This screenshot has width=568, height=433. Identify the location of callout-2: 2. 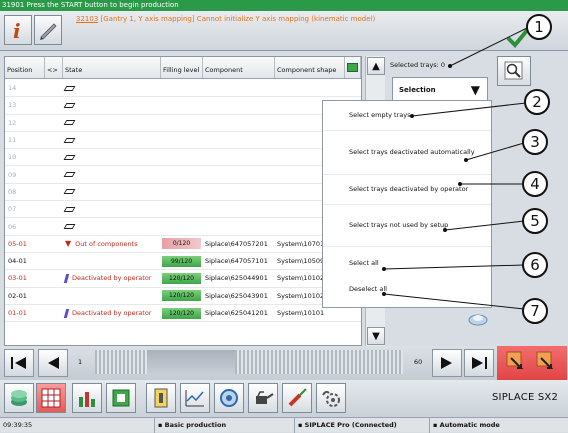
(537, 102).